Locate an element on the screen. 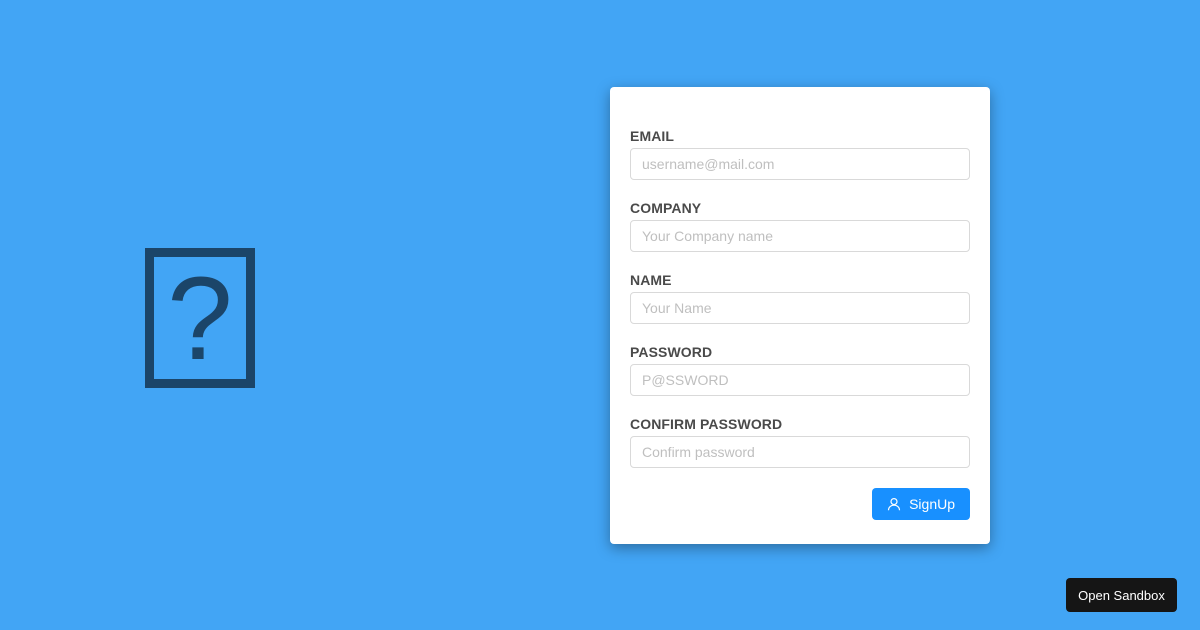 The image size is (1200, 630). open-sandbox-button: Open Sandbox is located at coordinates (1121, 595).